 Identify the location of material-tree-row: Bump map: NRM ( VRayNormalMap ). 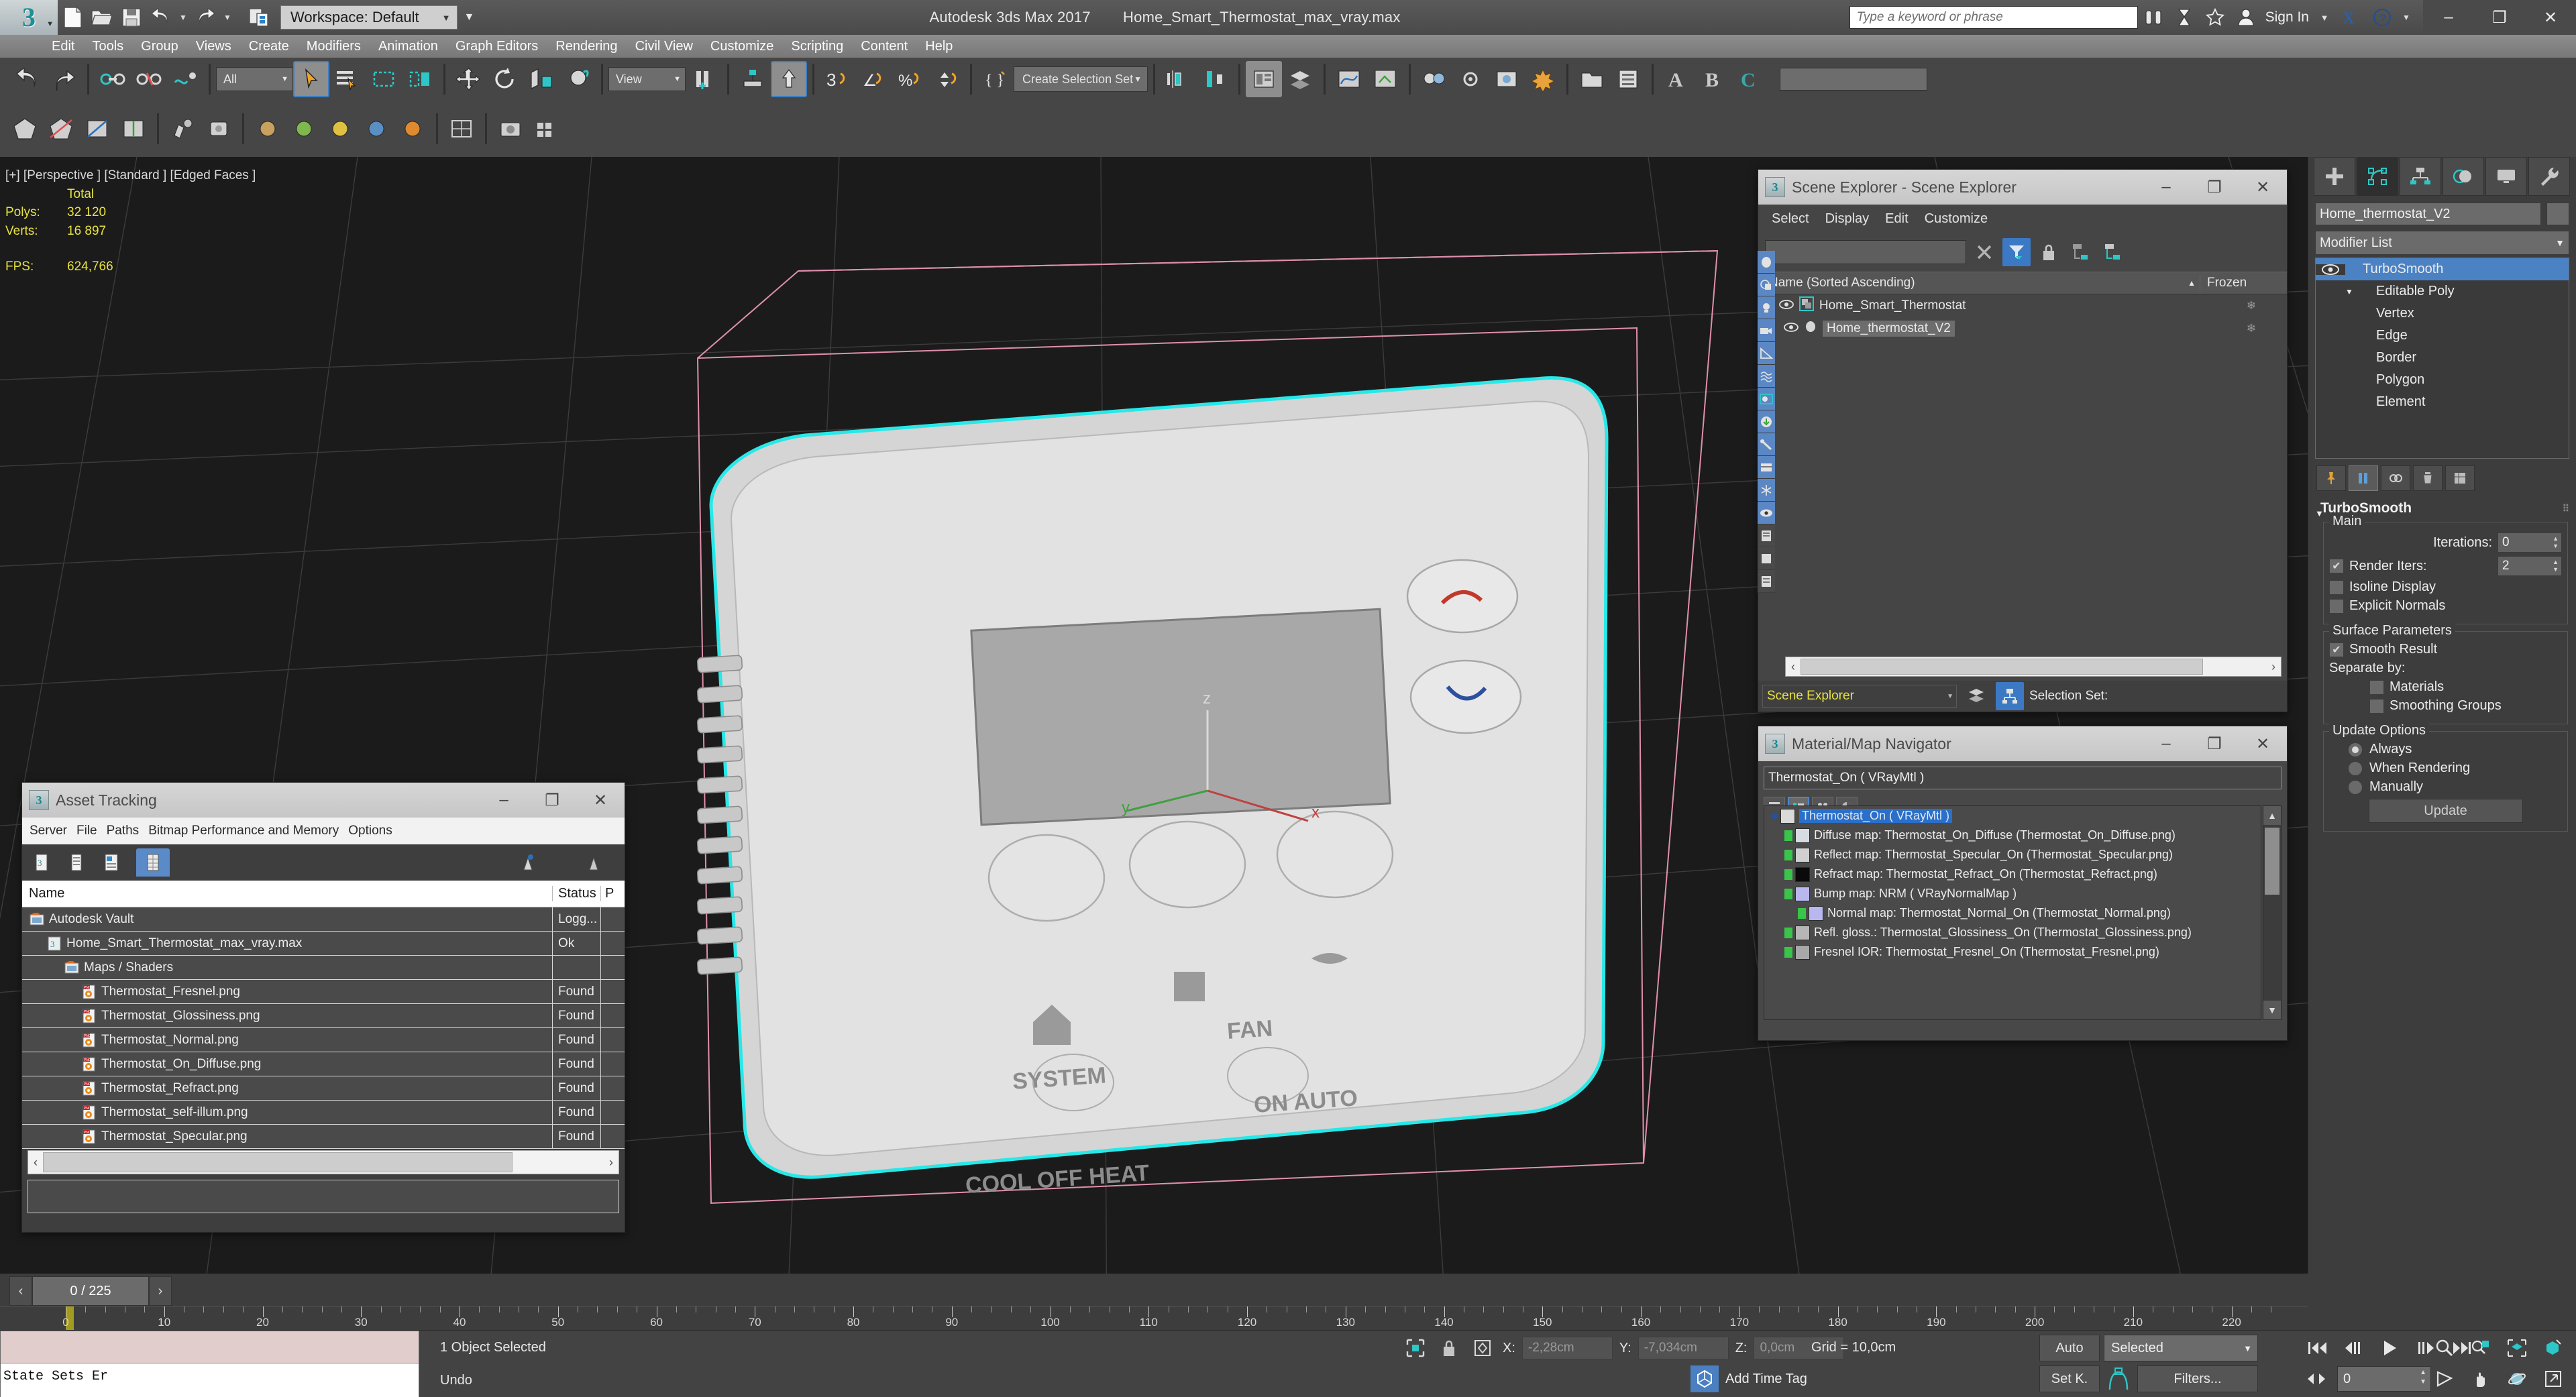
(2012, 893).